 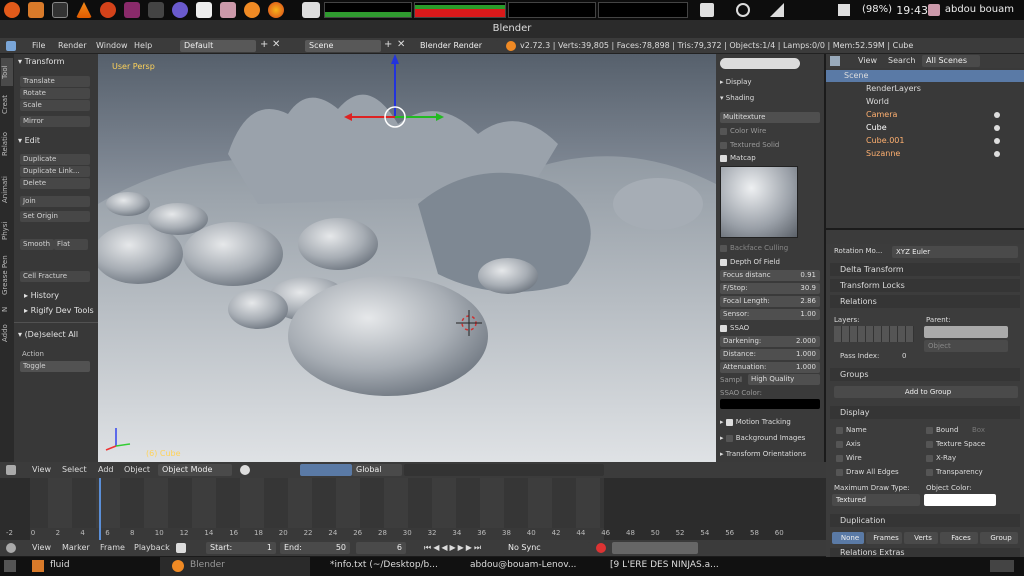 I want to click on orientation-select: Global, so click(x=377, y=470).